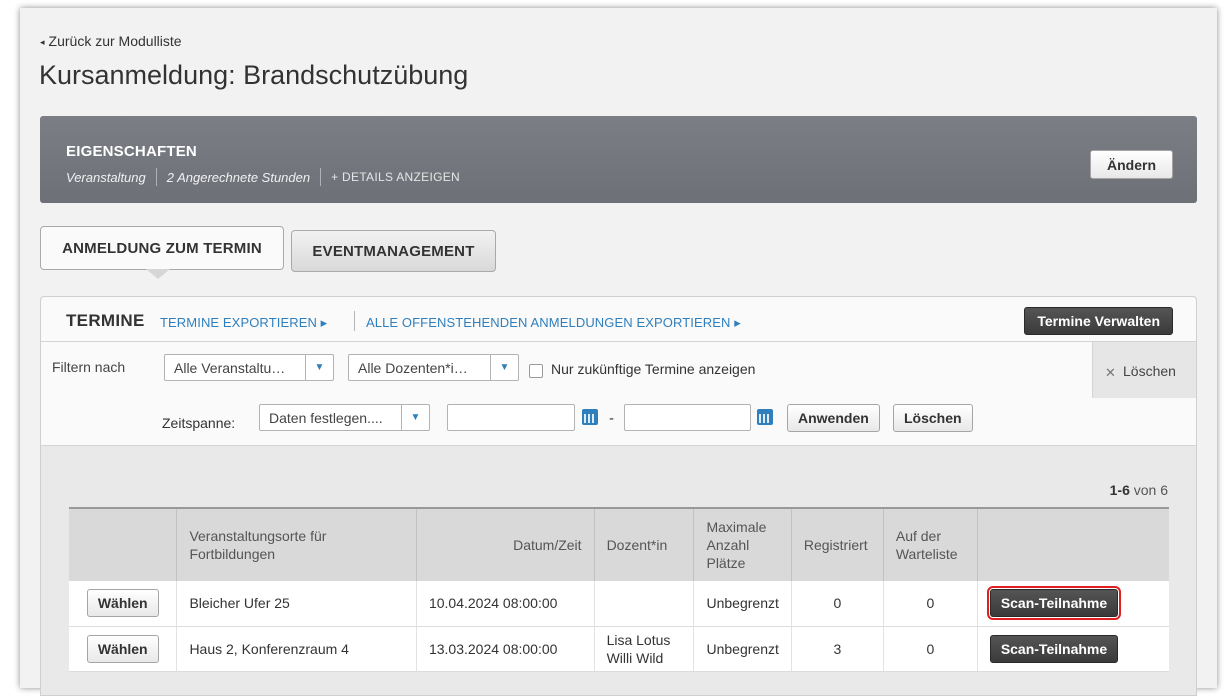  I want to click on datetime-cell: 13.03.2024 08:00:00, so click(505, 649).